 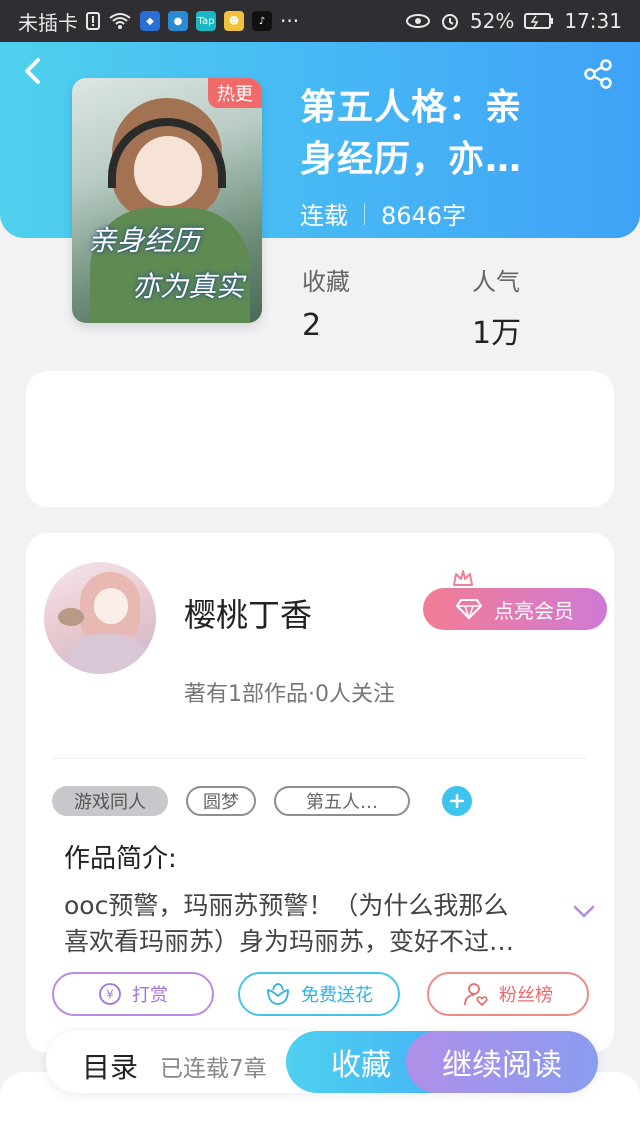 I want to click on battery-percent: 52%, so click(x=492, y=21).